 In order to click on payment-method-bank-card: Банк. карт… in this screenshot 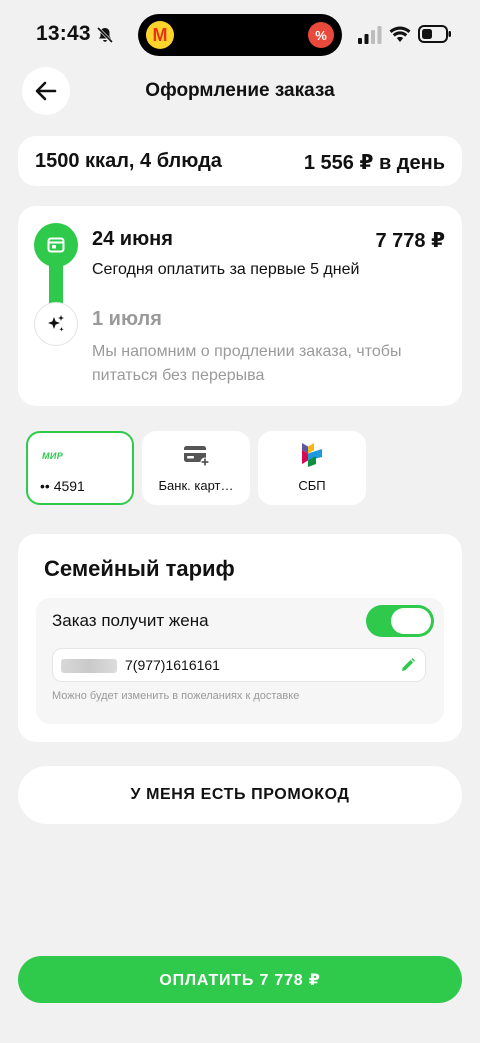, I will do `click(196, 468)`.